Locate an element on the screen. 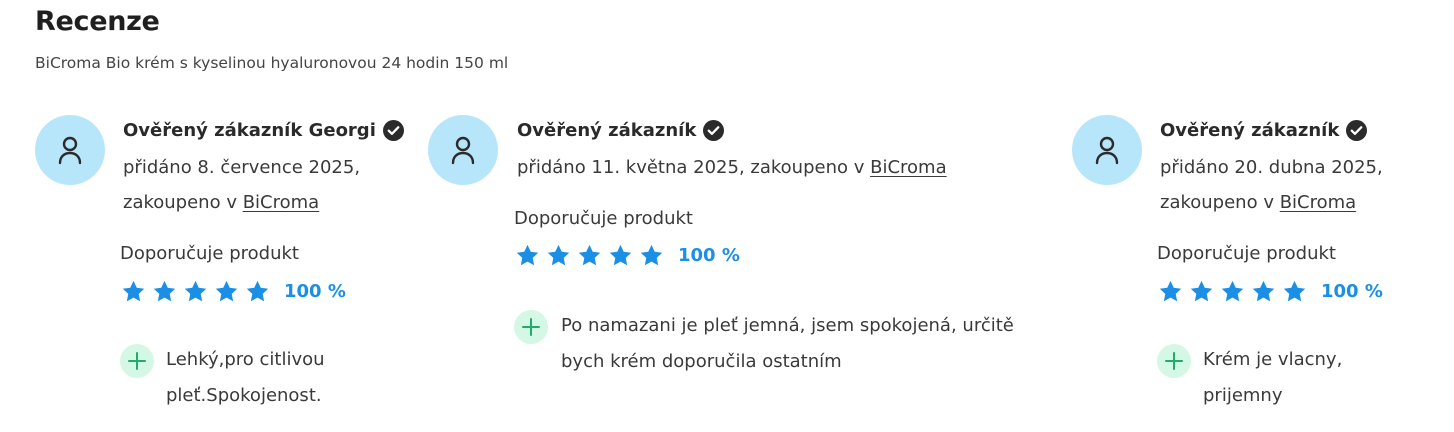  pros-text: Lehký,pro citlivou pleť.Spokojenost. is located at coordinates (245, 377).